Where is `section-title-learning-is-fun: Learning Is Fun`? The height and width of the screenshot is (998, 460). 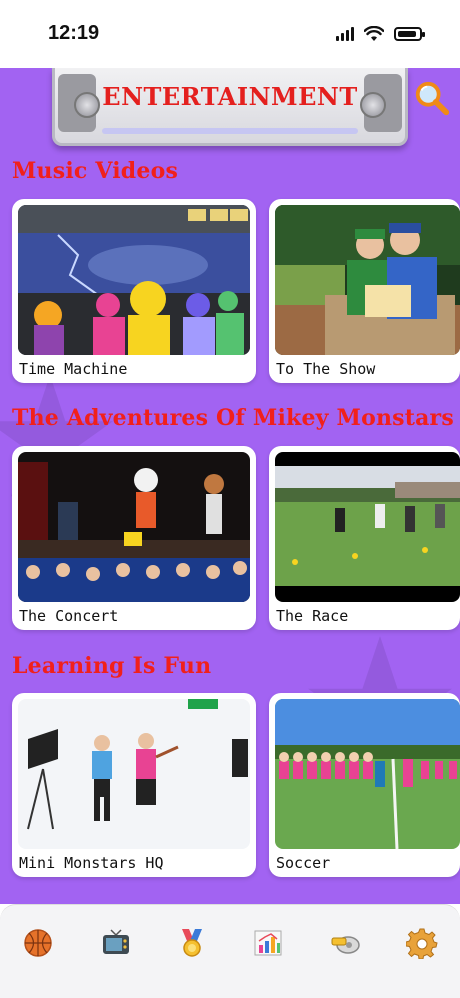
section-title-learning-is-fun: Learning Is Fun is located at coordinates (112, 666).